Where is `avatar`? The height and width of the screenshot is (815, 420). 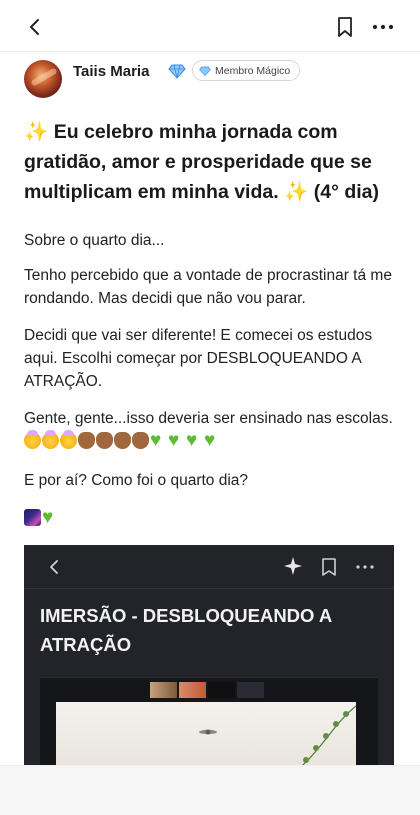
avatar is located at coordinates (43, 79).